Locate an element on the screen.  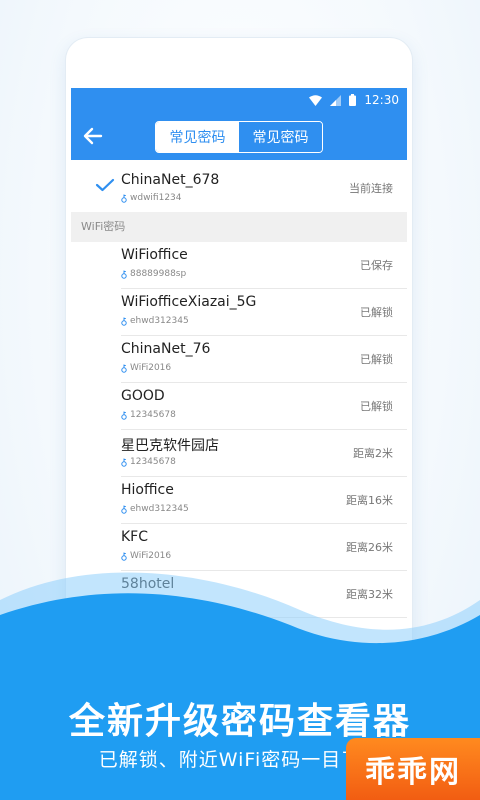
network-row: ChinaNet_76 WiFi2016 已解锁 is located at coordinates (264, 359).